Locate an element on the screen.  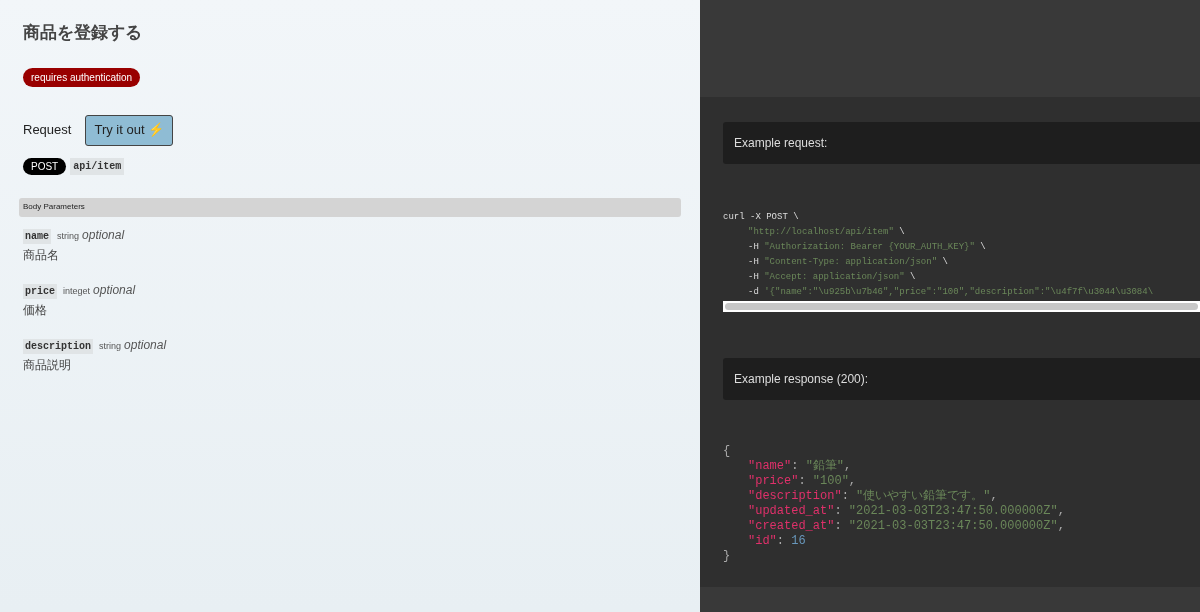
param-name: price is located at coordinates (40, 291).